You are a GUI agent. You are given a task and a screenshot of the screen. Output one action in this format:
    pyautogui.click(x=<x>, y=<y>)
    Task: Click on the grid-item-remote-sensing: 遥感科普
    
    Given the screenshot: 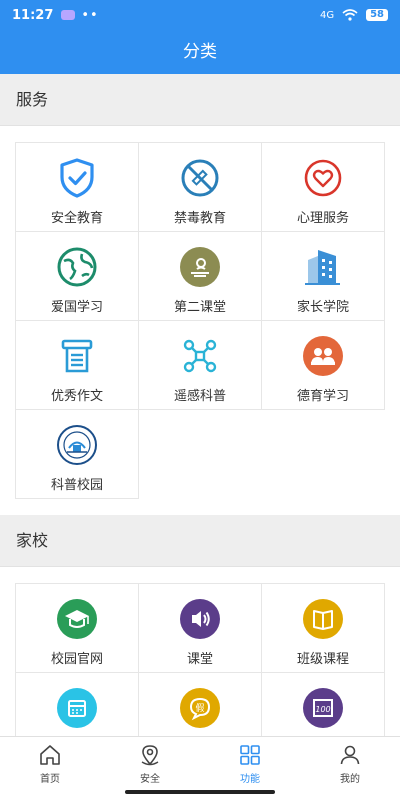 What is the action you would take?
    pyautogui.click(x=200, y=365)
    